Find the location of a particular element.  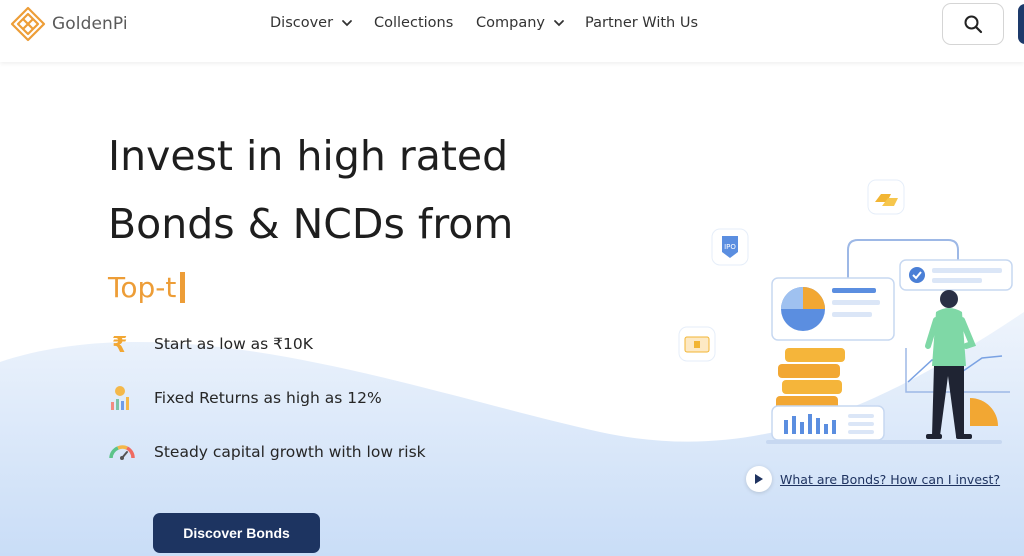

rupee-icon: ₹ is located at coordinates (123, 344).